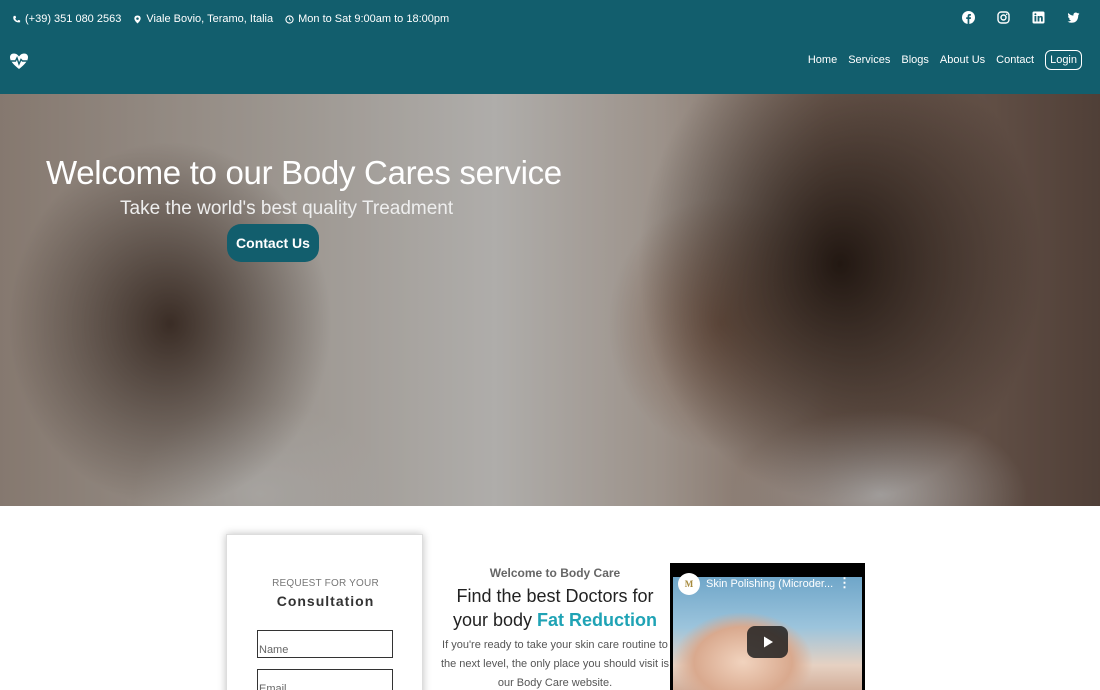  What do you see at coordinates (273, 243) in the screenshot?
I see `contact-us-button: Contact Us` at bounding box center [273, 243].